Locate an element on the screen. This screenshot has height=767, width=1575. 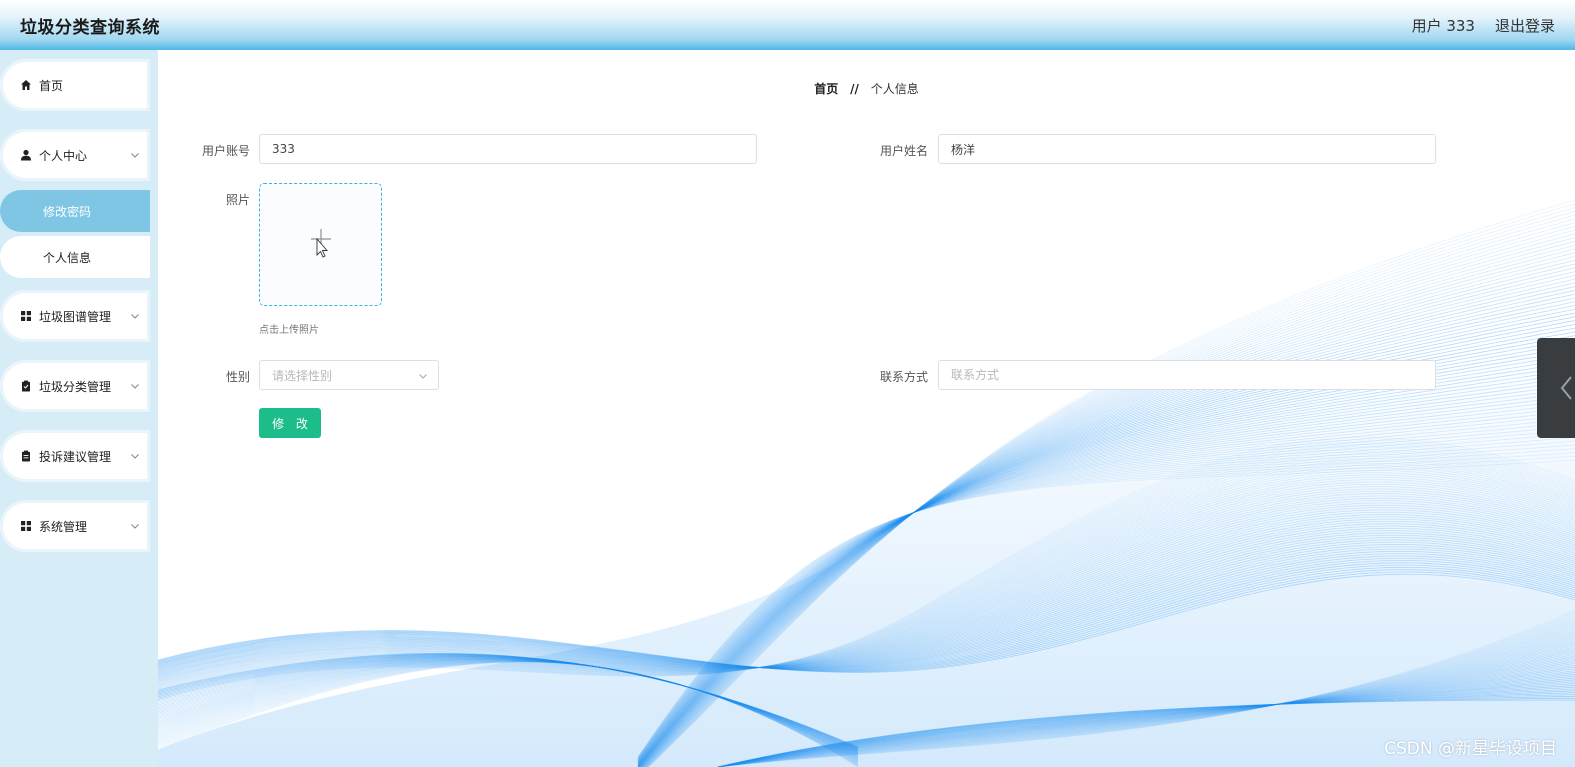
photo-upload-button is located at coordinates (320, 244).